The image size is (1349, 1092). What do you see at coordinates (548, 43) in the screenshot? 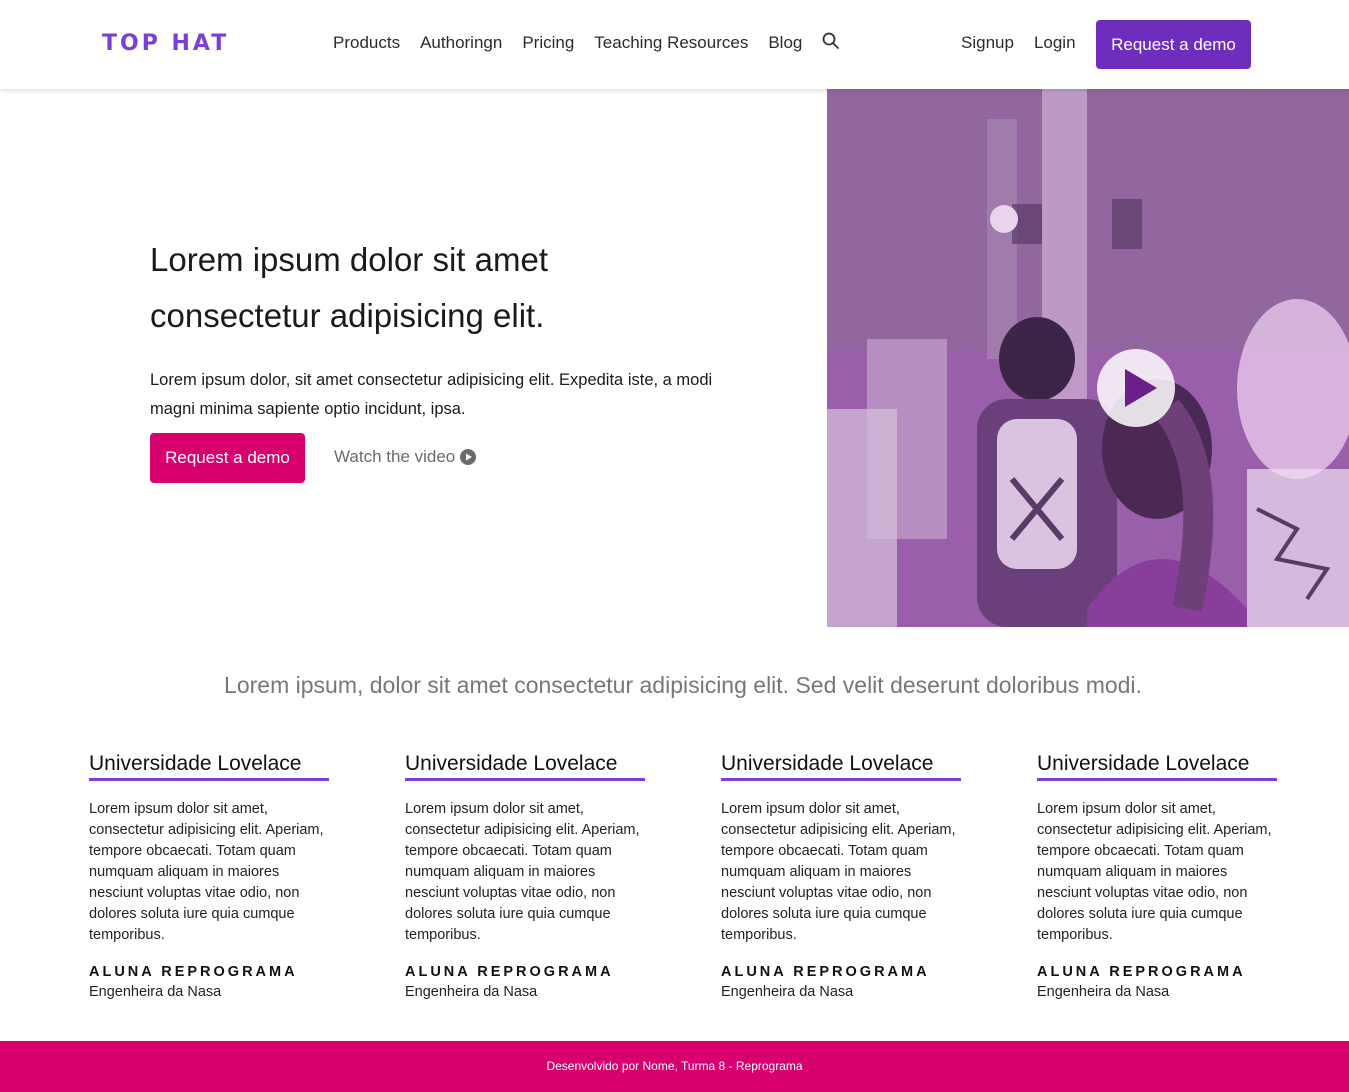
I see `nav-item-pricing: Pricing` at bounding box center [548, 43].